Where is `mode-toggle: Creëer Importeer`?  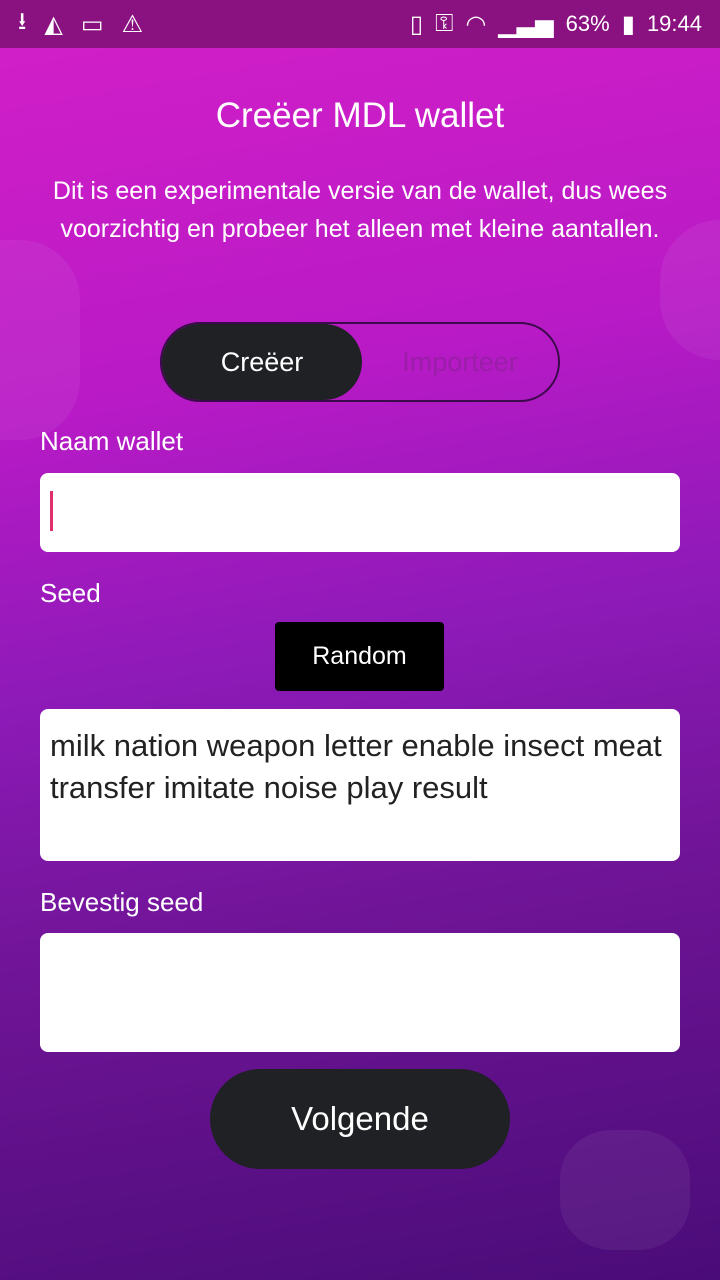 mode-toggle: Creëer Importeer is located at coordinates (360, 362).